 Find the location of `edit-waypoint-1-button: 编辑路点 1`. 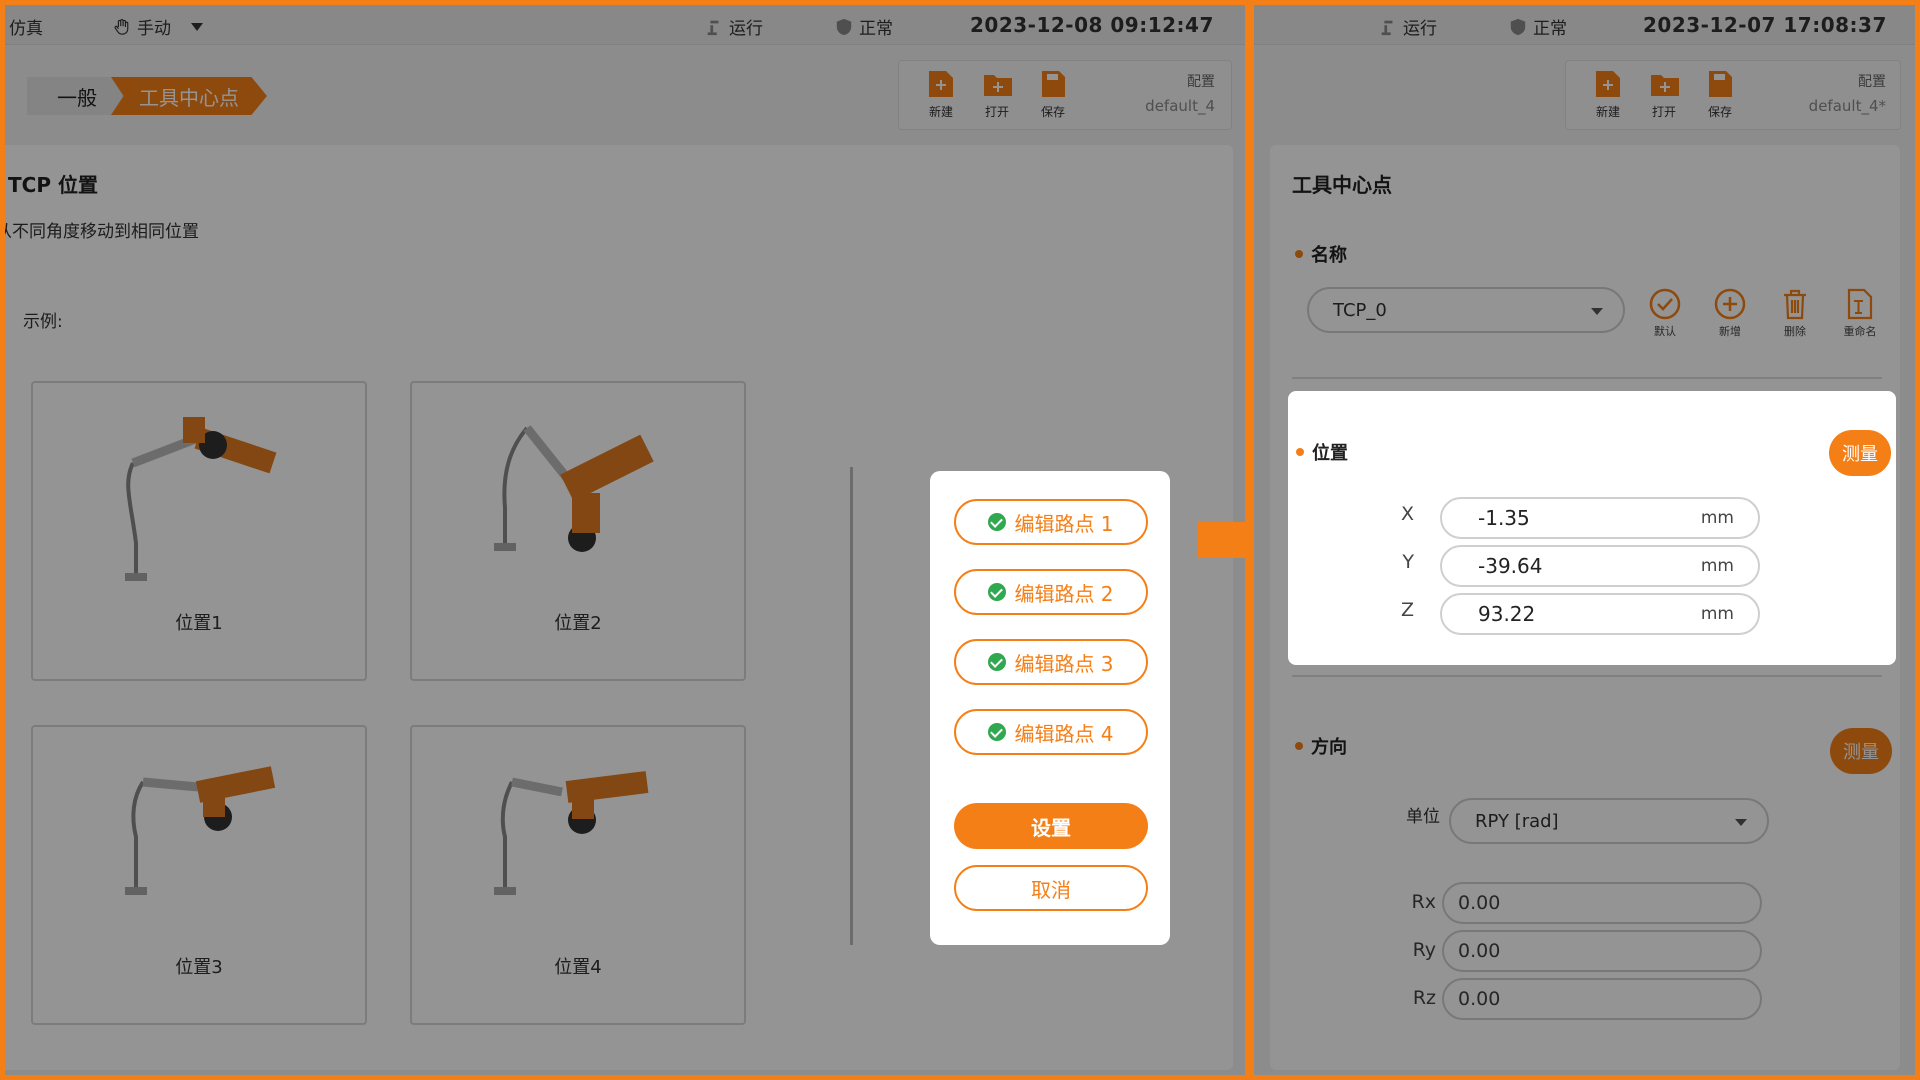

edit-waypoint-1-button: 编辑路点 1 is located at coordinates (1051, 522).